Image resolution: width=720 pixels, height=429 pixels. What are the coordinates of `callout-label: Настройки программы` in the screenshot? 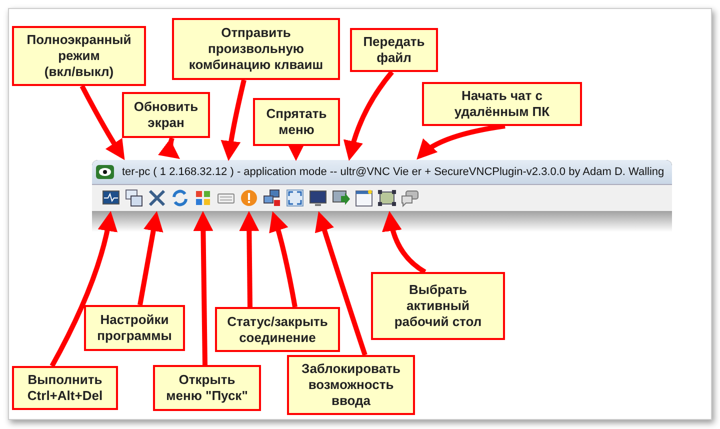 It's located at (134, 328).